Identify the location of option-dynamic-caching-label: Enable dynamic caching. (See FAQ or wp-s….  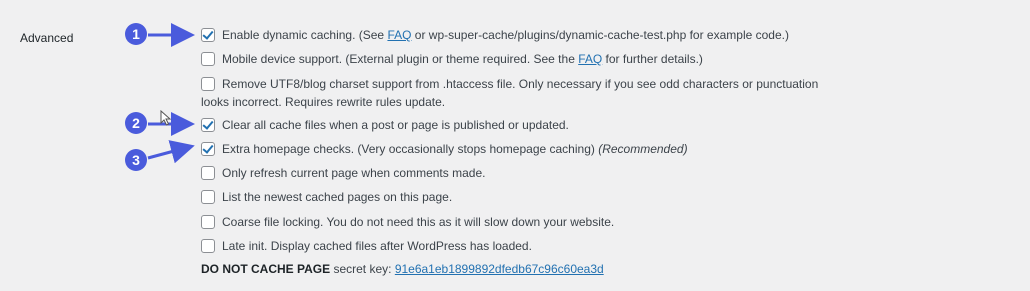
(505, 35).